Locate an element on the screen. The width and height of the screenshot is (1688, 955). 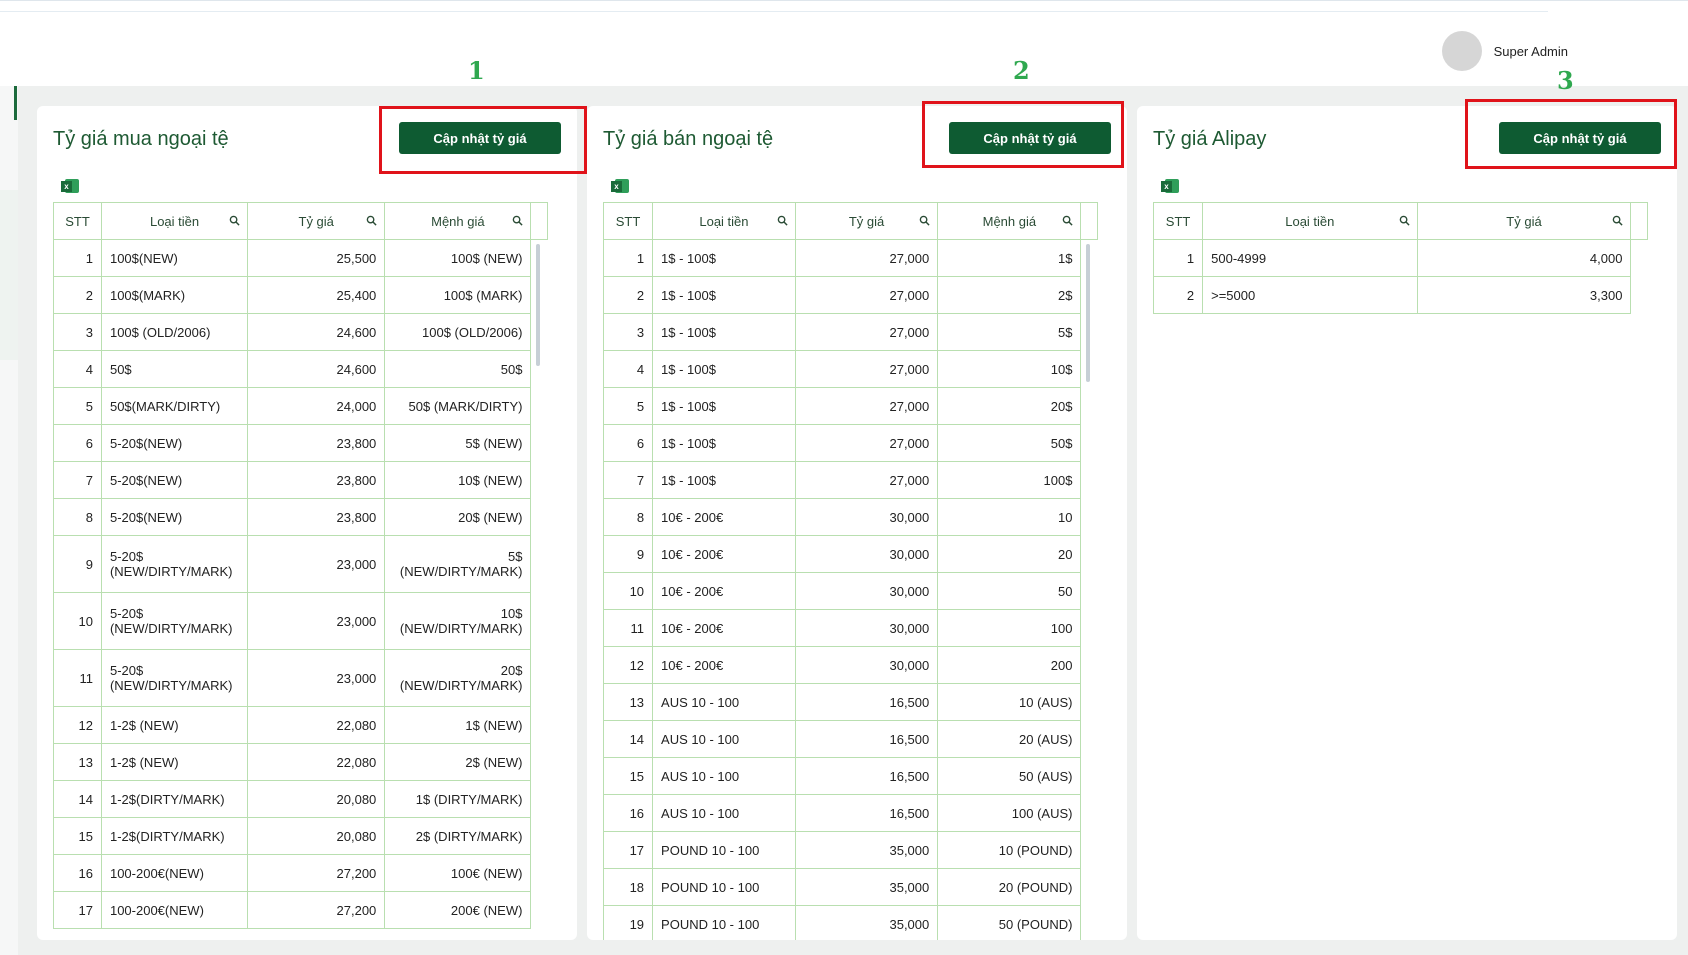
table-row: 1 1$ - 100$ 27,000 1$ is located at coordinates (850, 258).